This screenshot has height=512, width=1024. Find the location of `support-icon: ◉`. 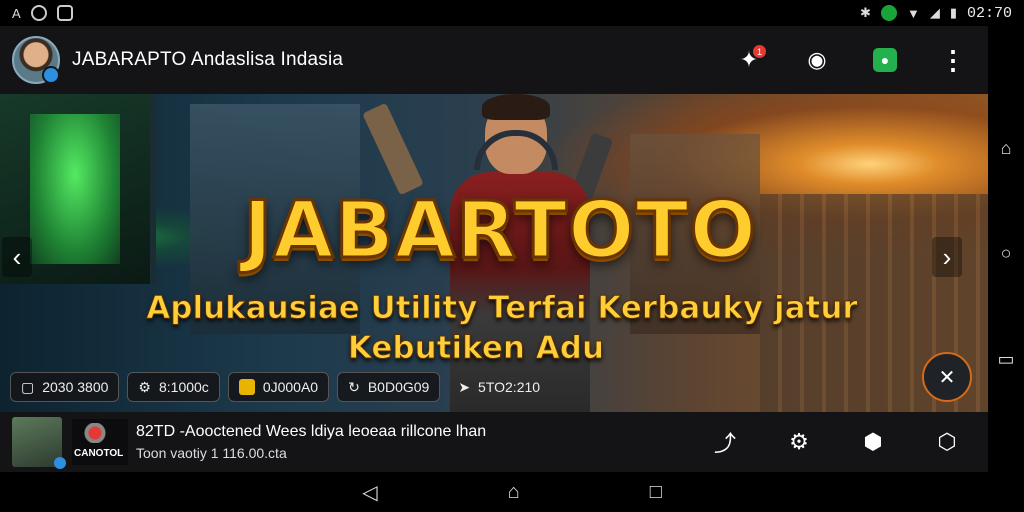

support-icon: ◉ is located at coordinates (817, 59).